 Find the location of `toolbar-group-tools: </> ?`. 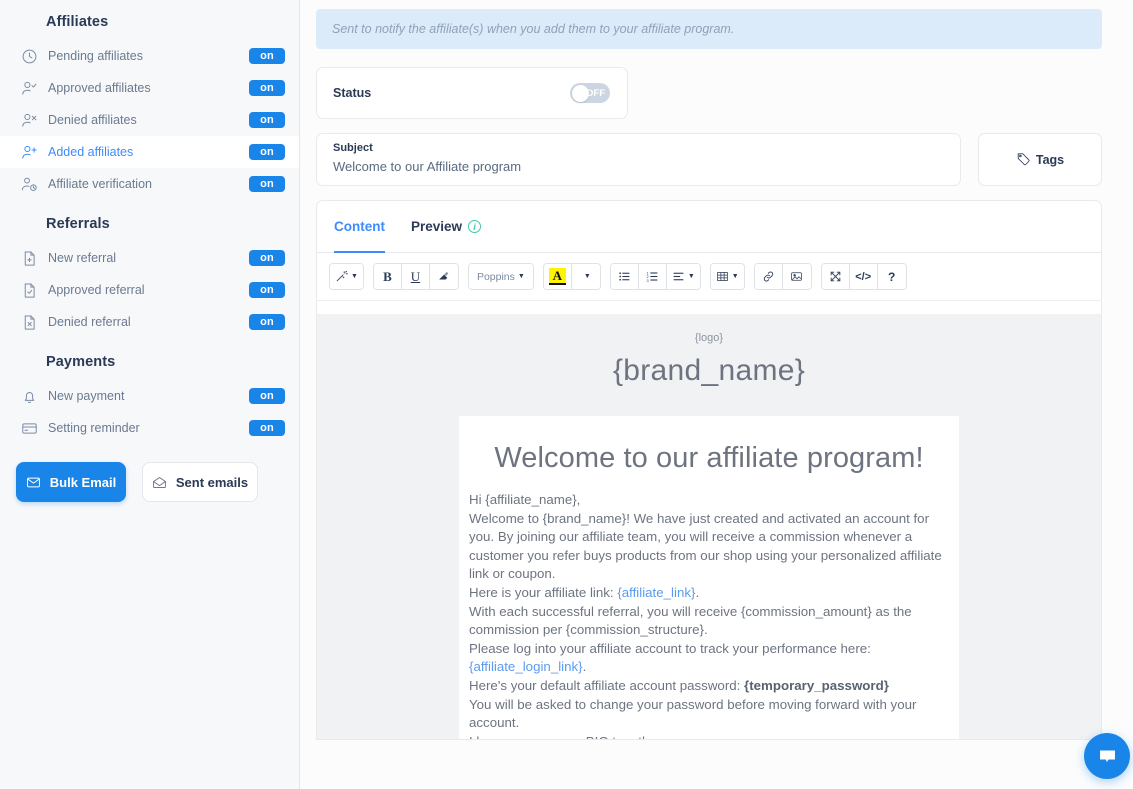

toolbar-group-tools: </> ? is located at coordinates (863, 276).